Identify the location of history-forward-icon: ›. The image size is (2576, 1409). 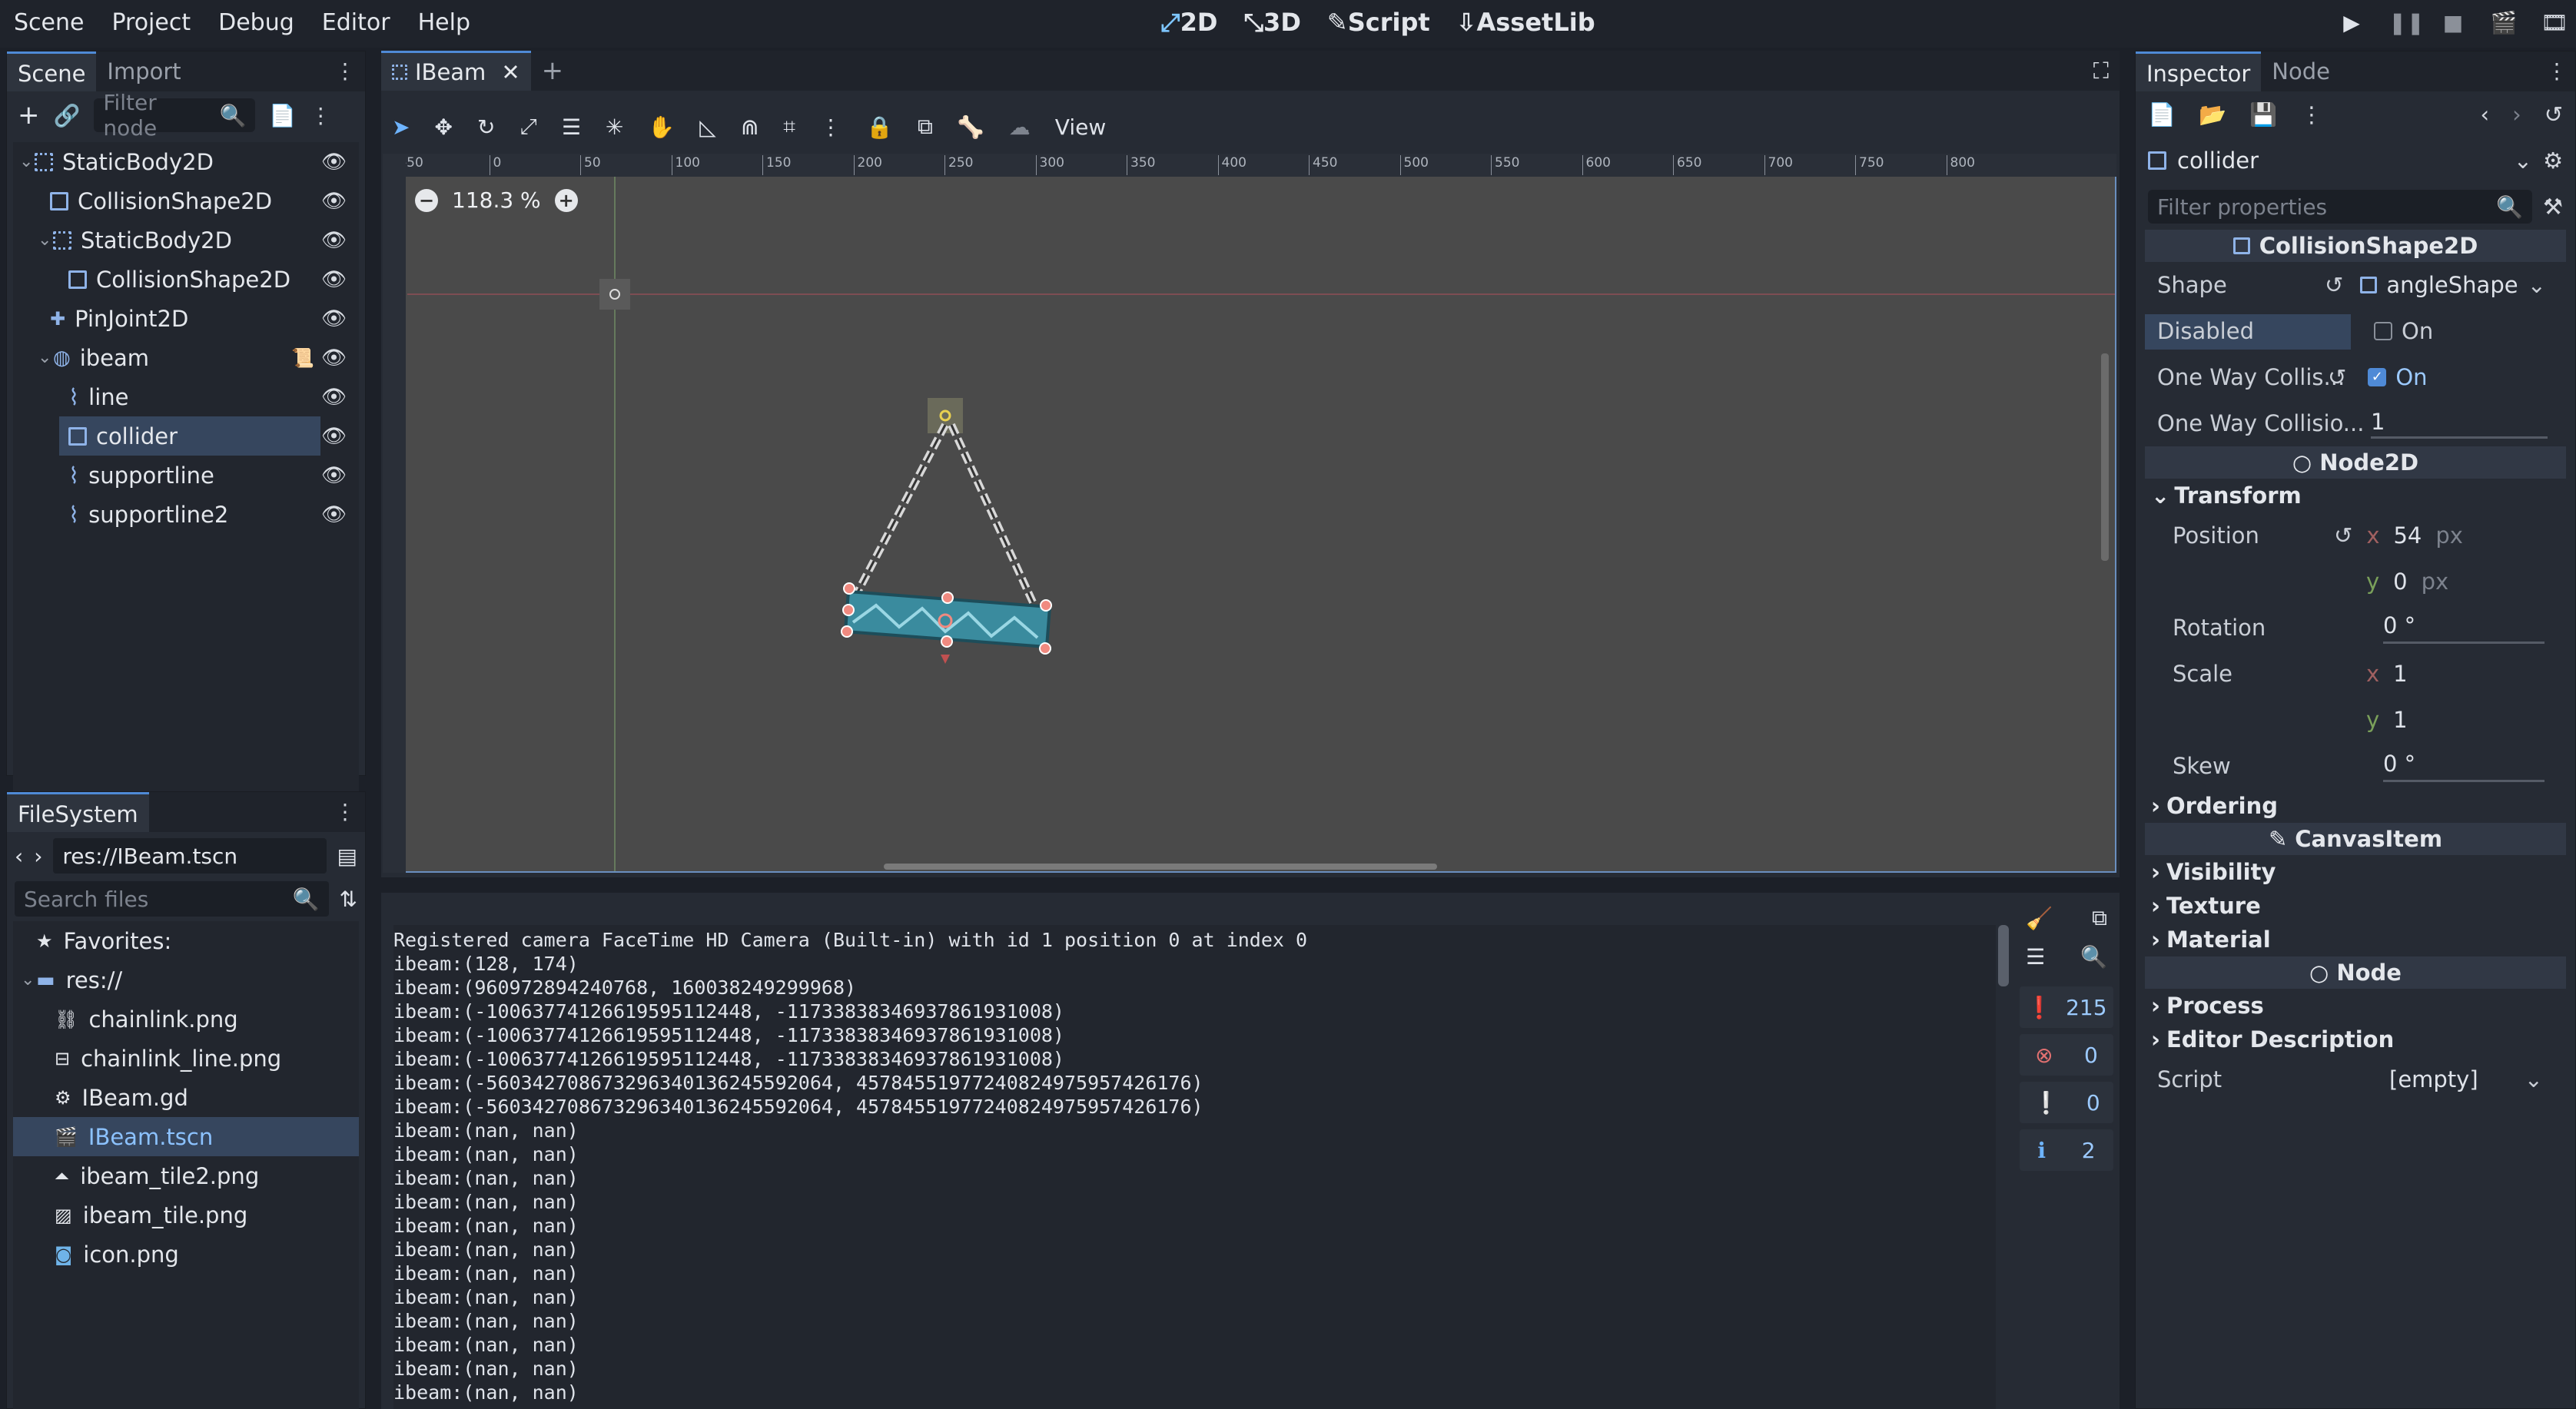
(2516, 114).